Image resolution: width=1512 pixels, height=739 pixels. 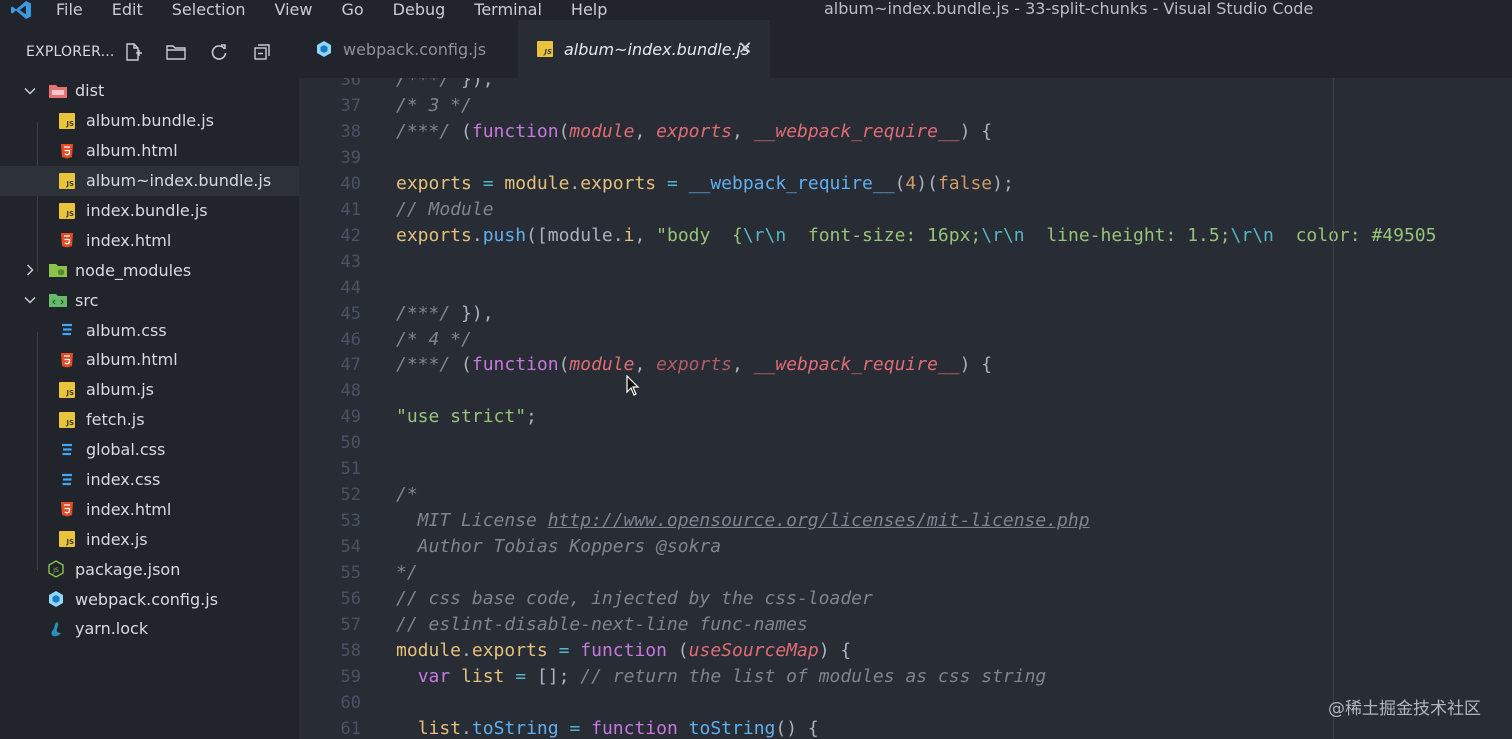 What do you see at coordinates (133, 52) in the screenshot?
I see `new-file-icon` at bounding box center [133, 52].